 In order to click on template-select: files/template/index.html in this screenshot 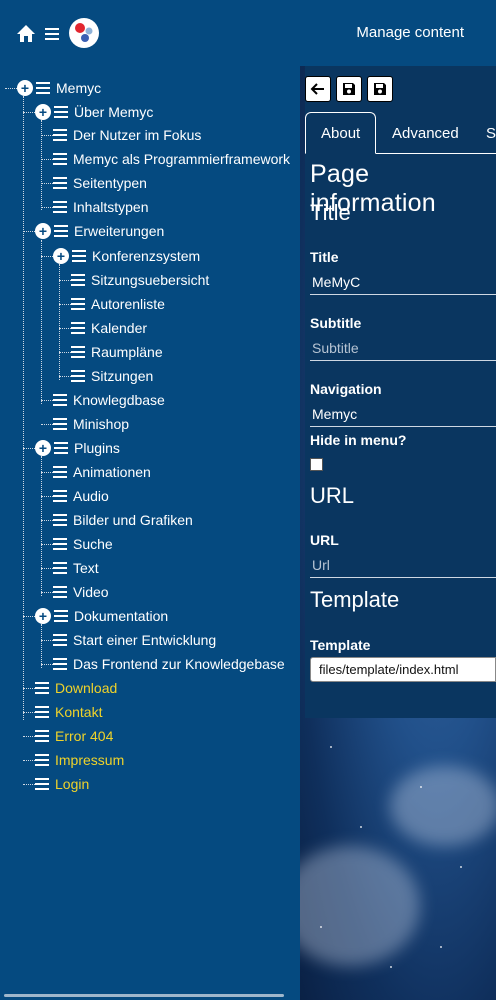, I will do `click(403, 669)`.